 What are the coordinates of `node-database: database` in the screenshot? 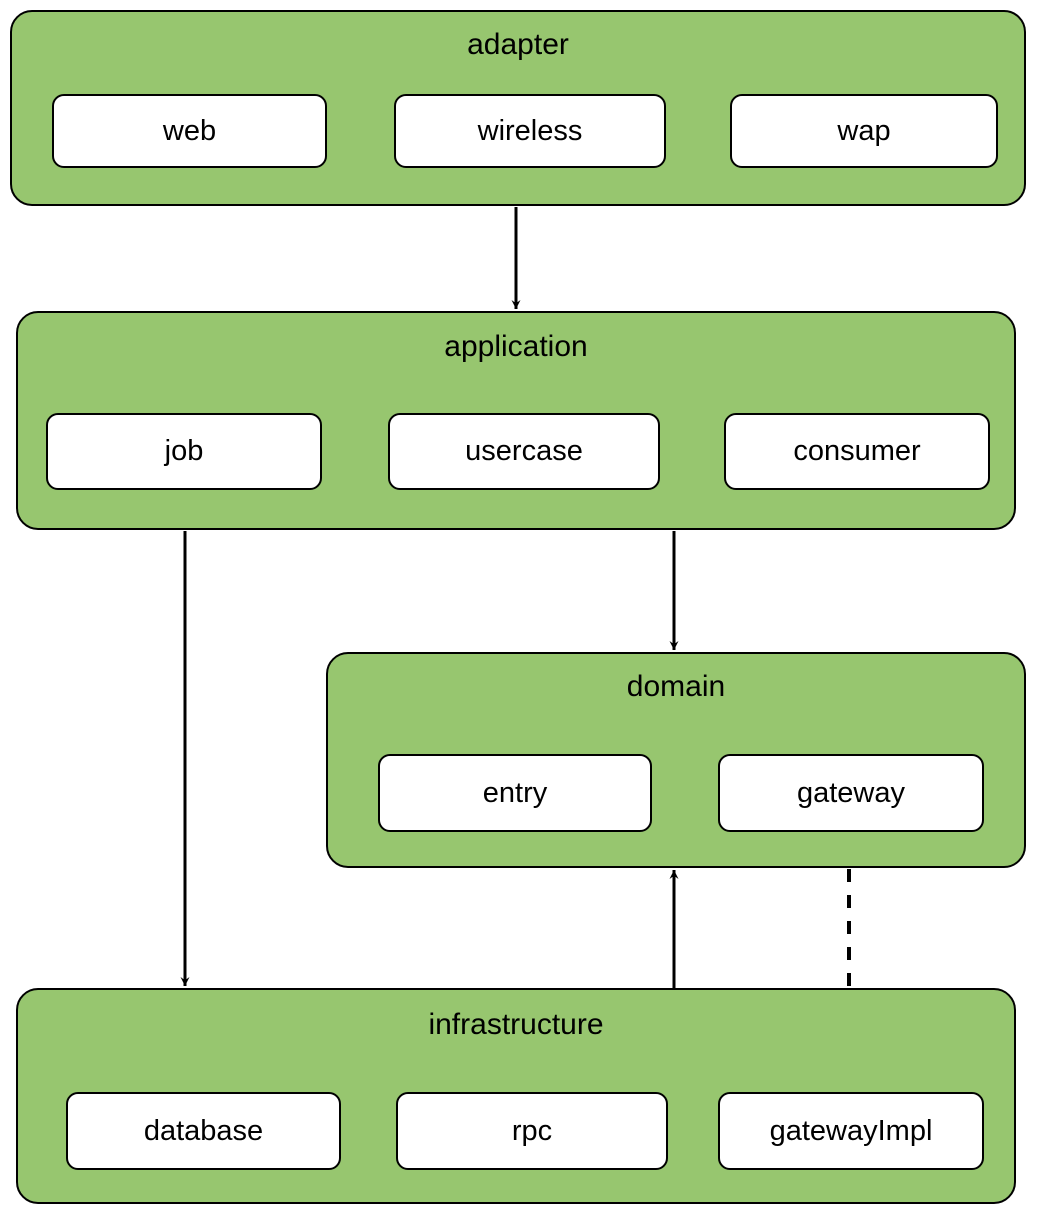 It's located at (203, 1131).